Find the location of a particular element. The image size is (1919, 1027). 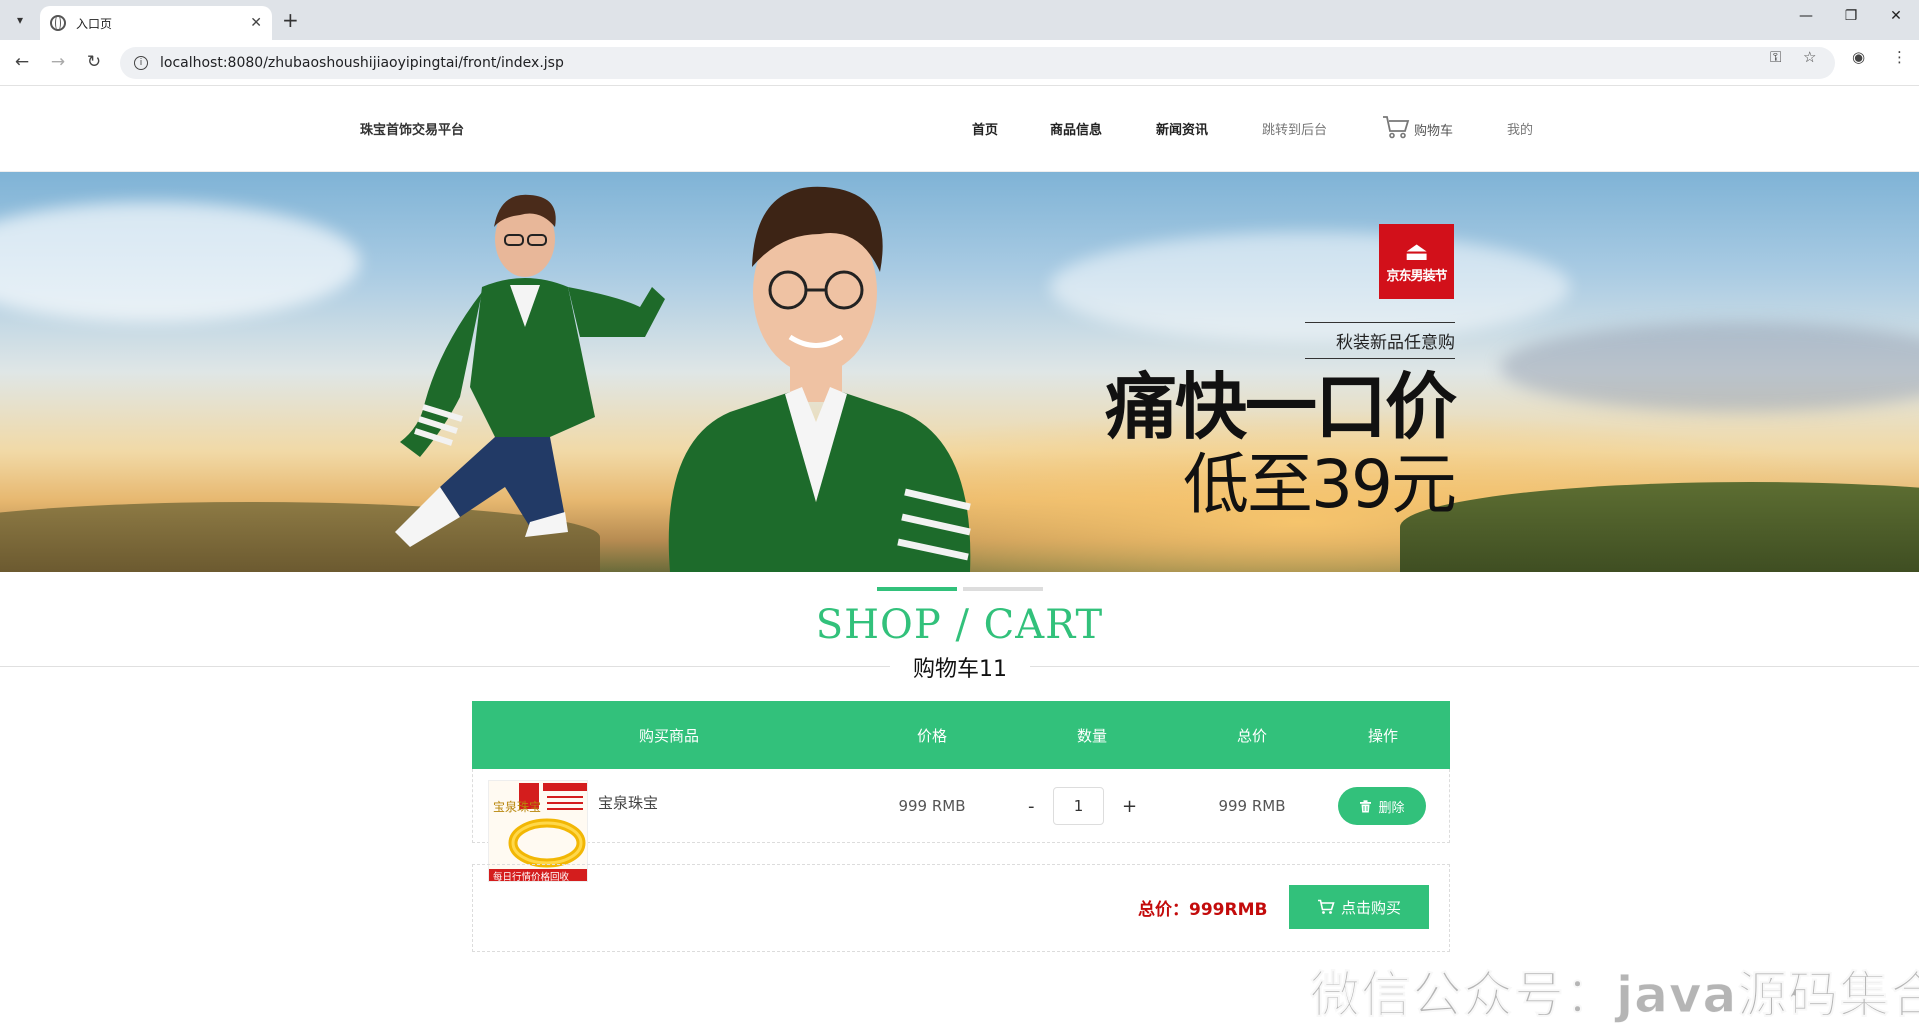

buy-button: 点击购买 is located at coordinates (1359, 907).